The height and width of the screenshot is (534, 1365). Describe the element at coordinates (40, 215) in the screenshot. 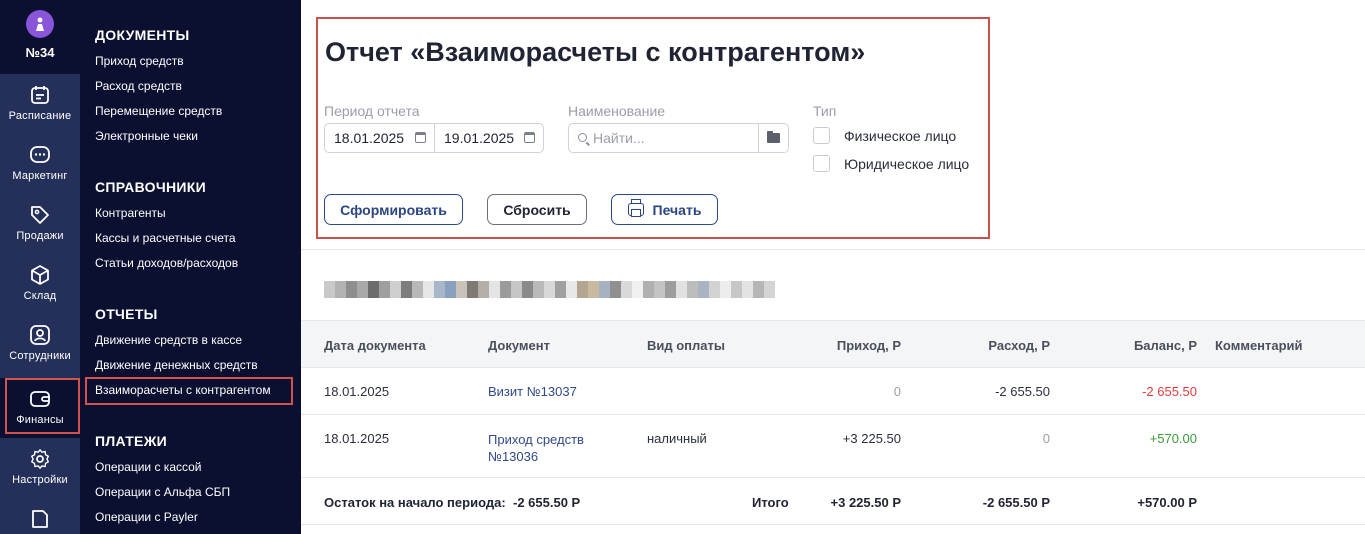

I see `tag-icon` at that location.